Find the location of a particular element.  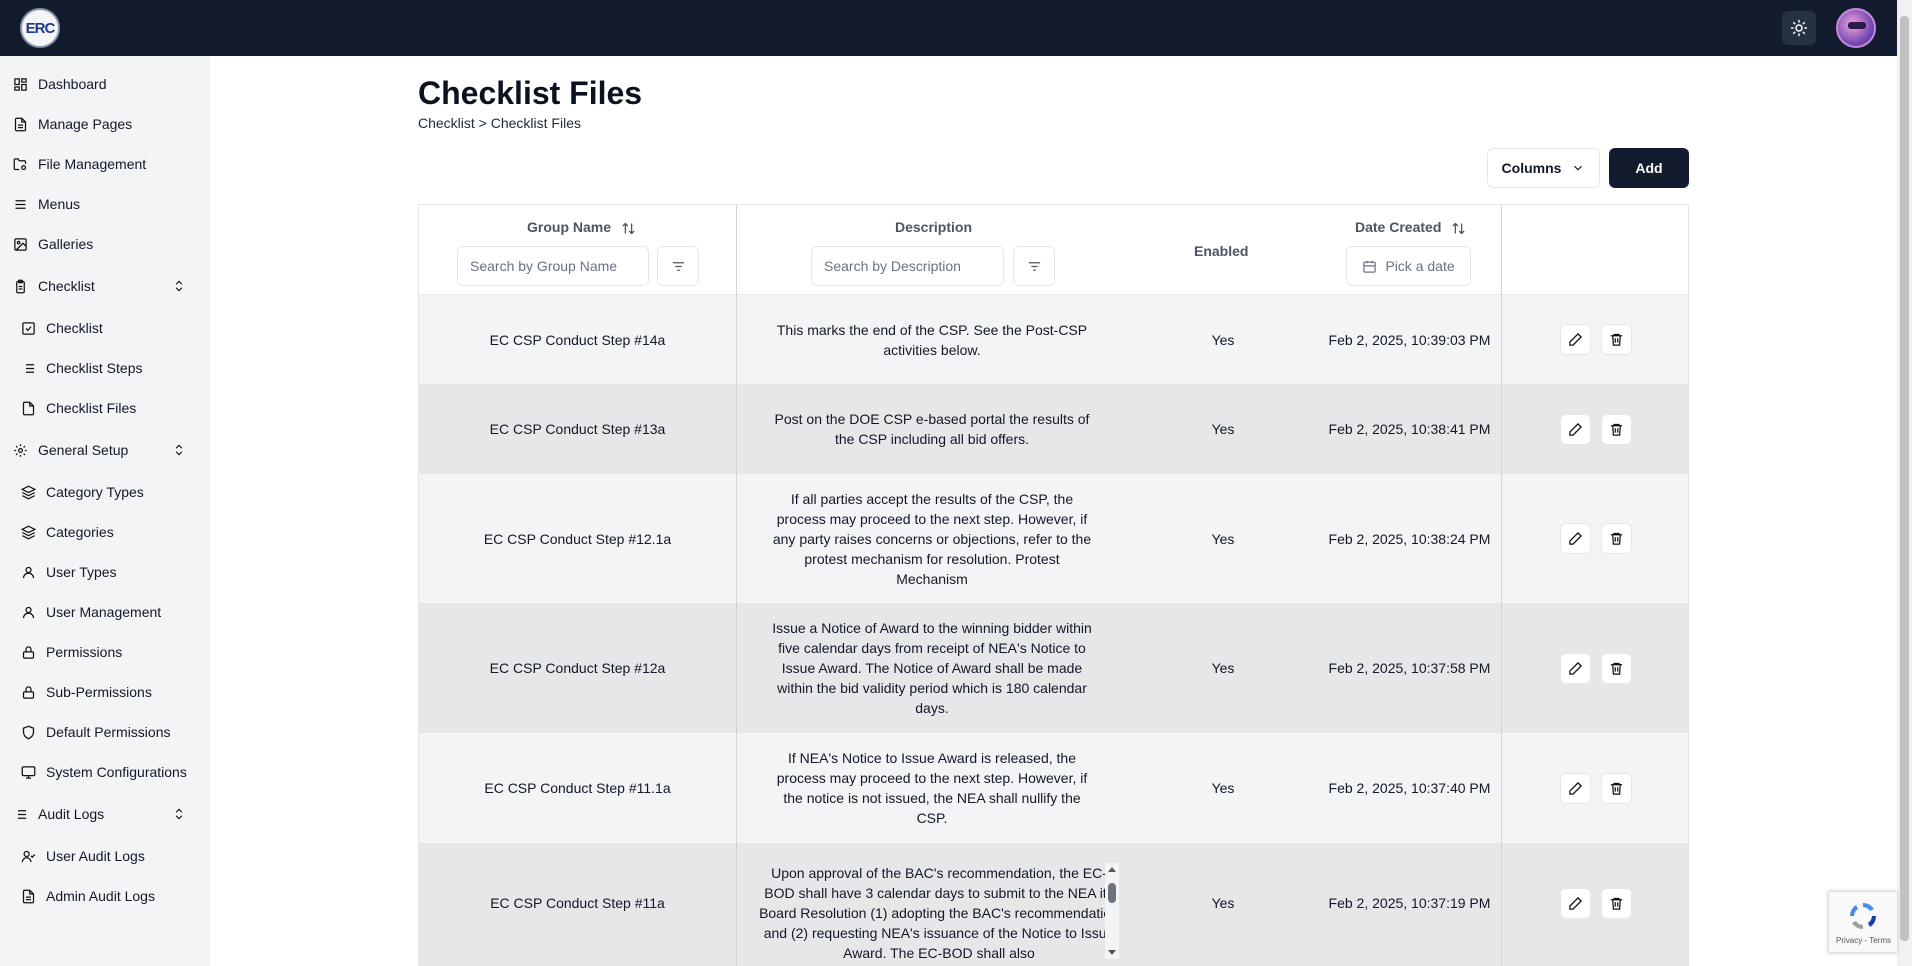

sidebar-item-label: Manage Pages is located at coordinates (85, 124).